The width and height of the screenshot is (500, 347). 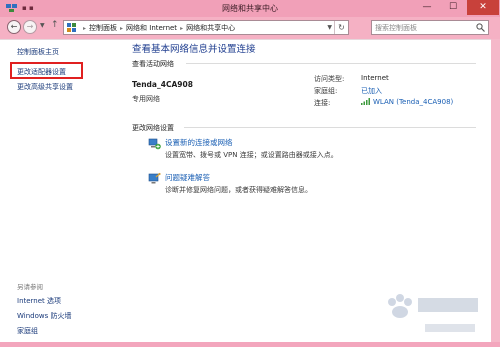 I want to click on navigation-bar: ← → ▼ ↑ ▸ 控制面板 ▸ 网络和 Internet ▸ 网络和共享中心 ▼ ↻, so click(x=250, y=28).